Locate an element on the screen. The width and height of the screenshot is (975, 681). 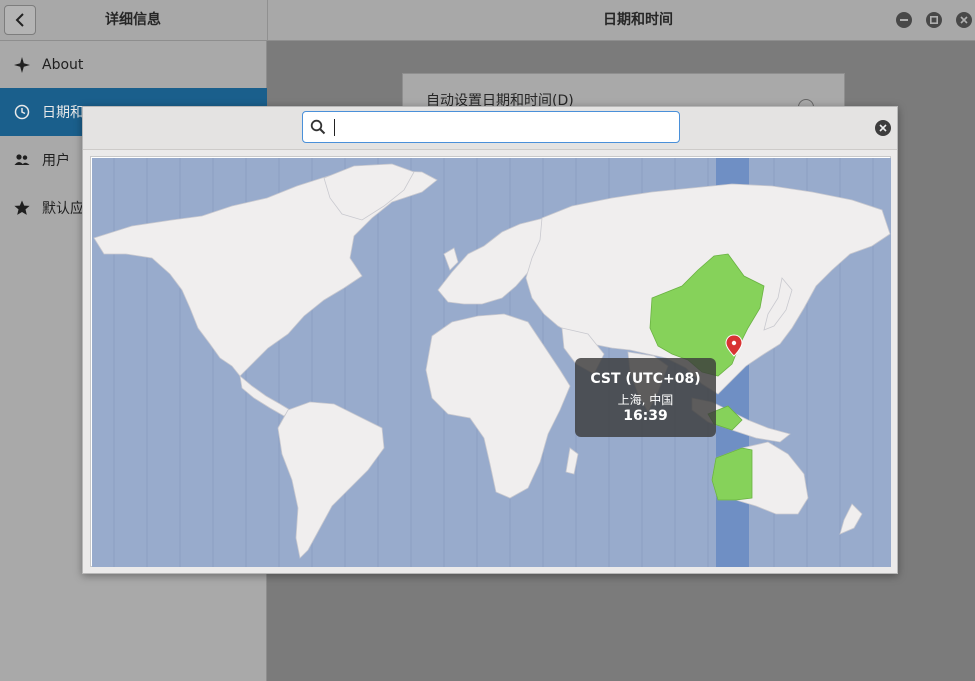
timezone-label: CST (UTC+08) is located at coordinates (645, 379).